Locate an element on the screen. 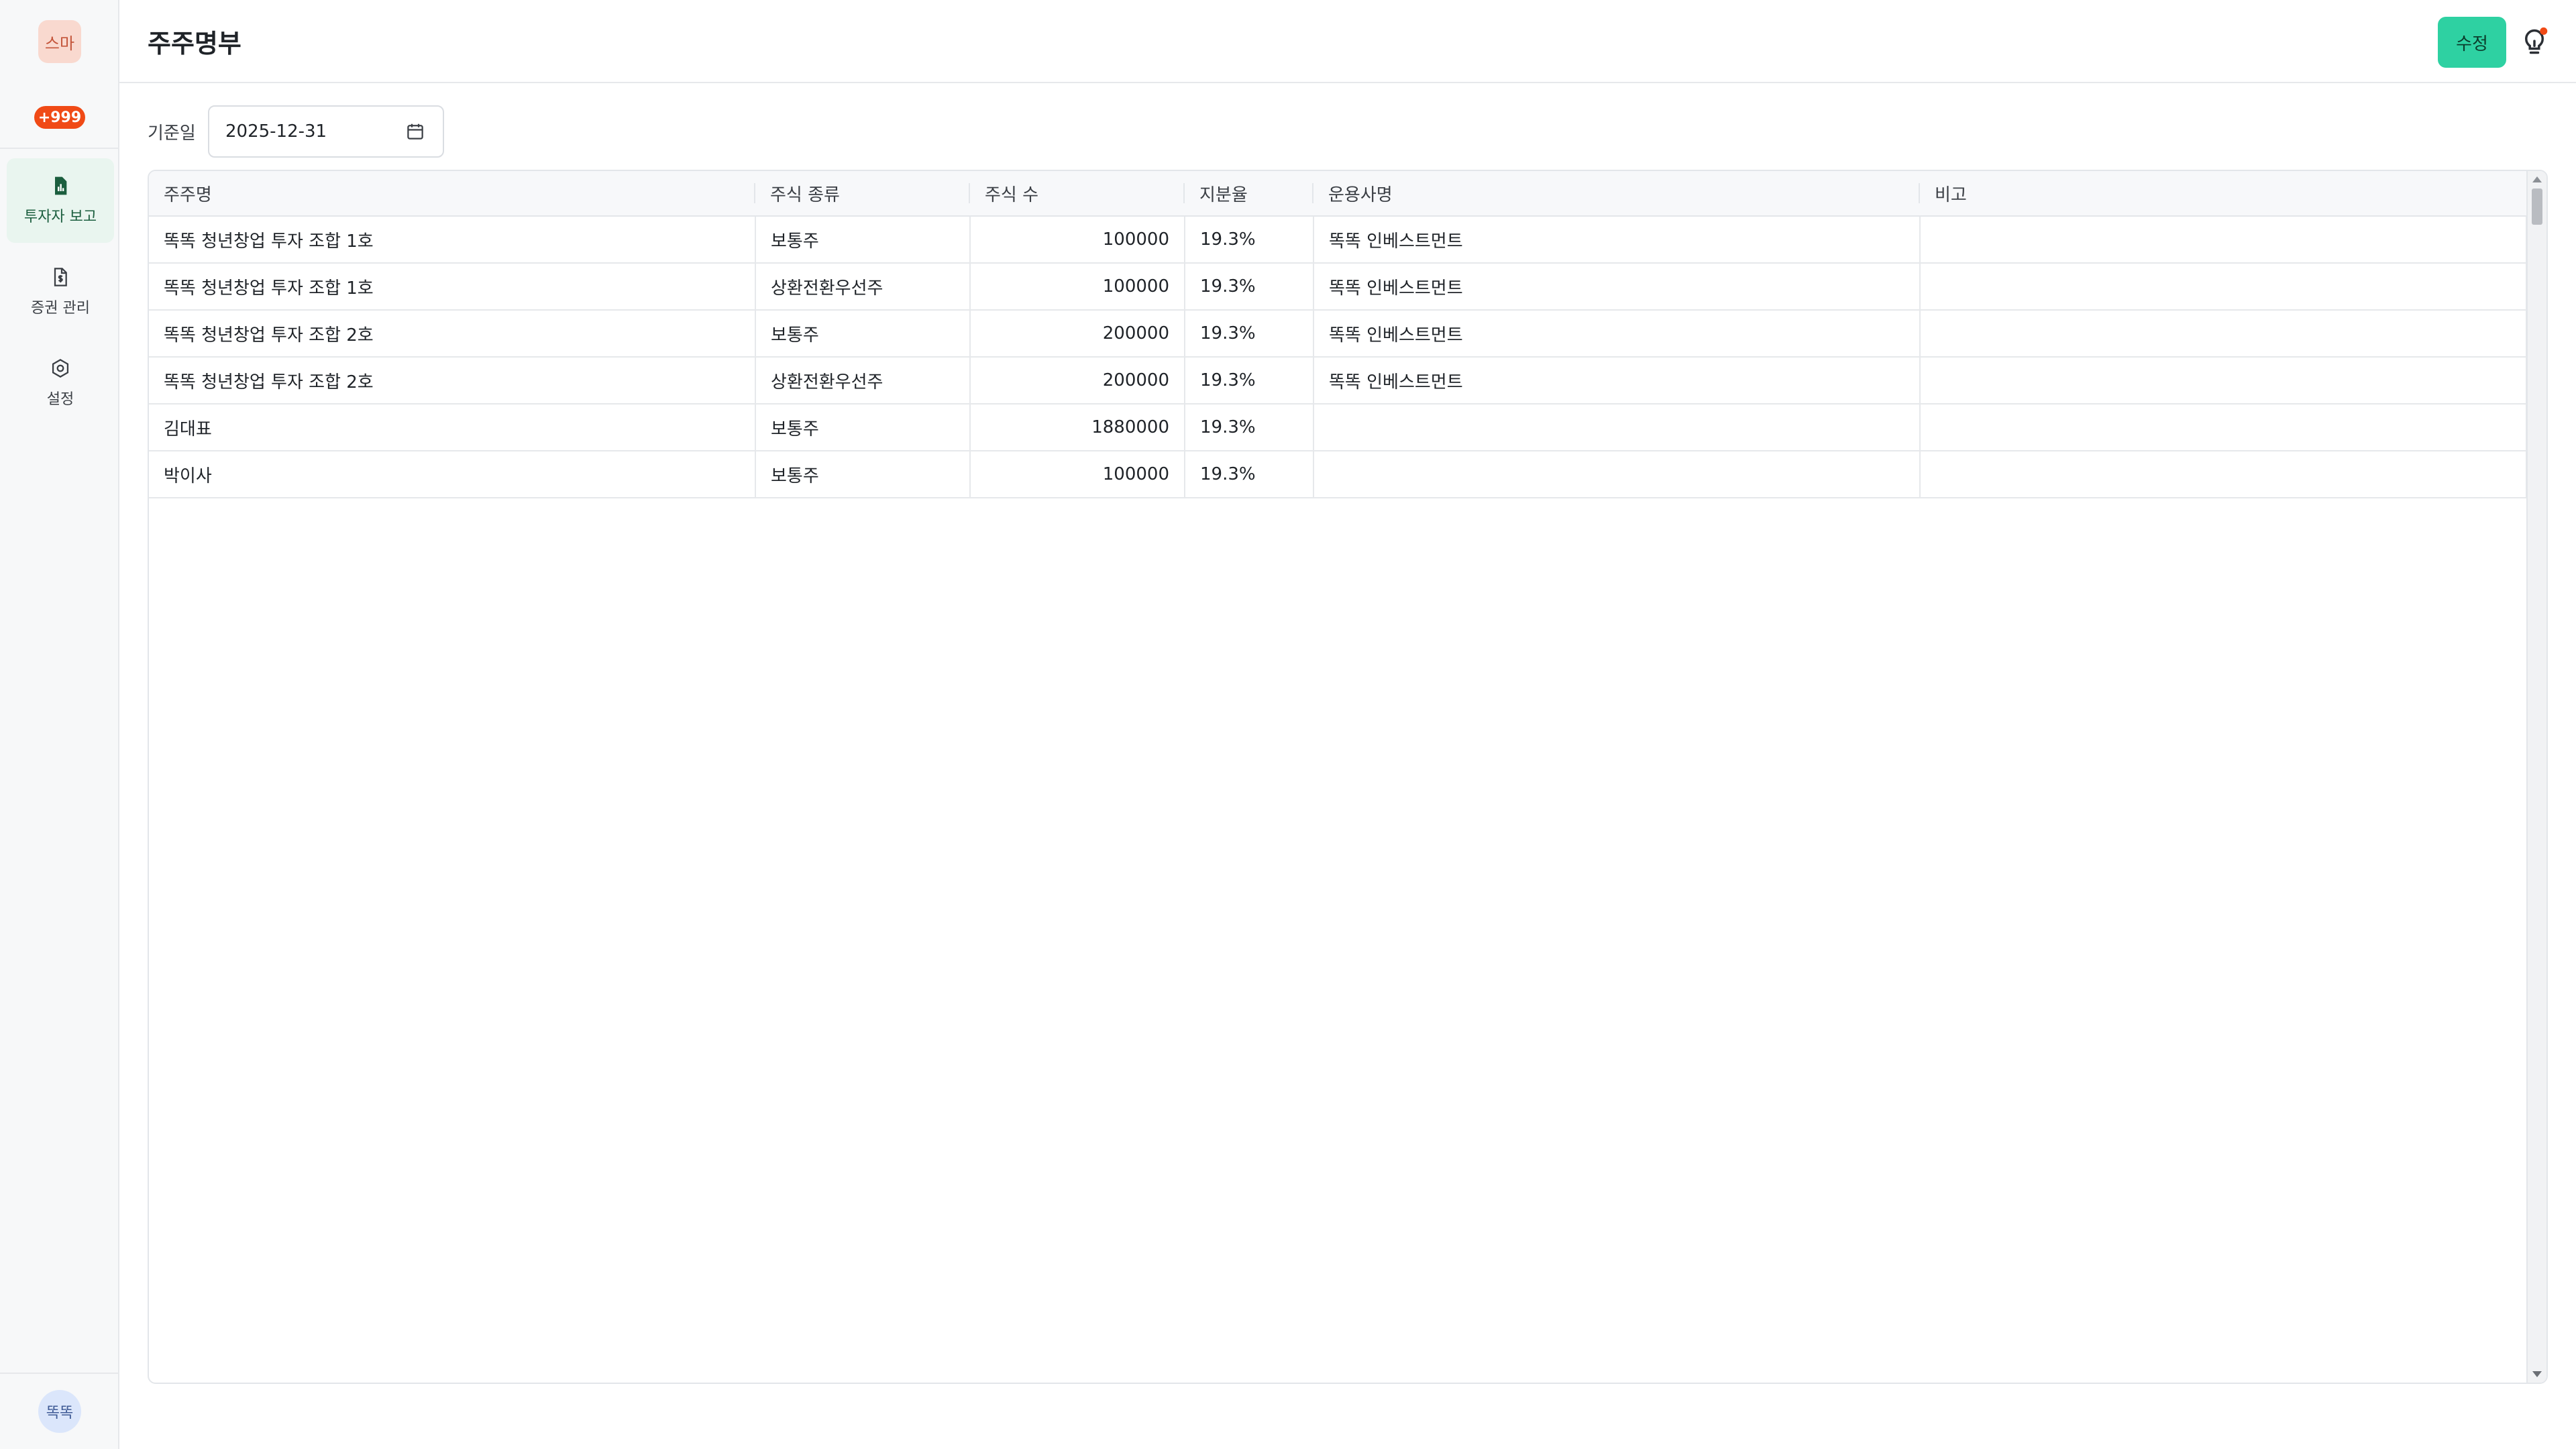 Image resolution: width=2576 pixels, height=1449 pixels. cell-share-count: 1880000 is located at coordinates (1077, 427).